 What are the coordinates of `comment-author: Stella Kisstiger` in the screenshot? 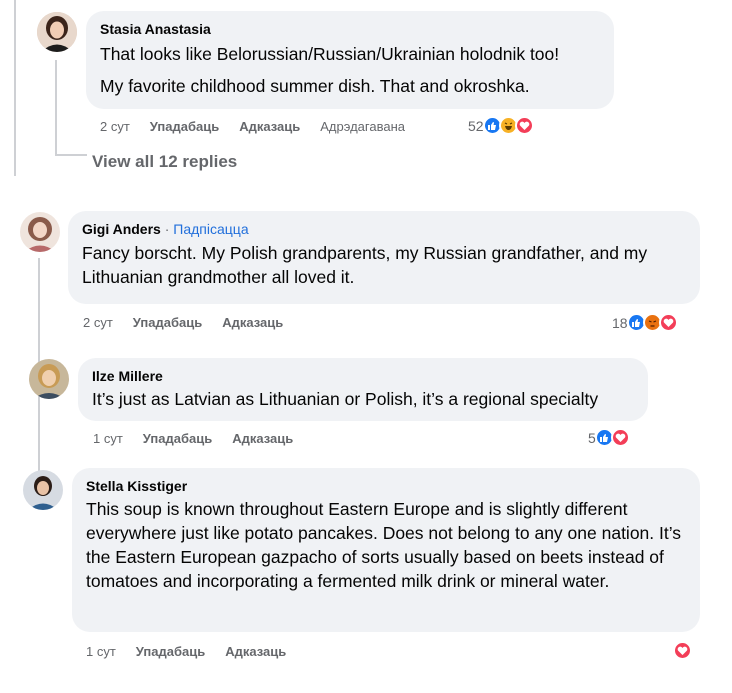 It's located at (386, 486).